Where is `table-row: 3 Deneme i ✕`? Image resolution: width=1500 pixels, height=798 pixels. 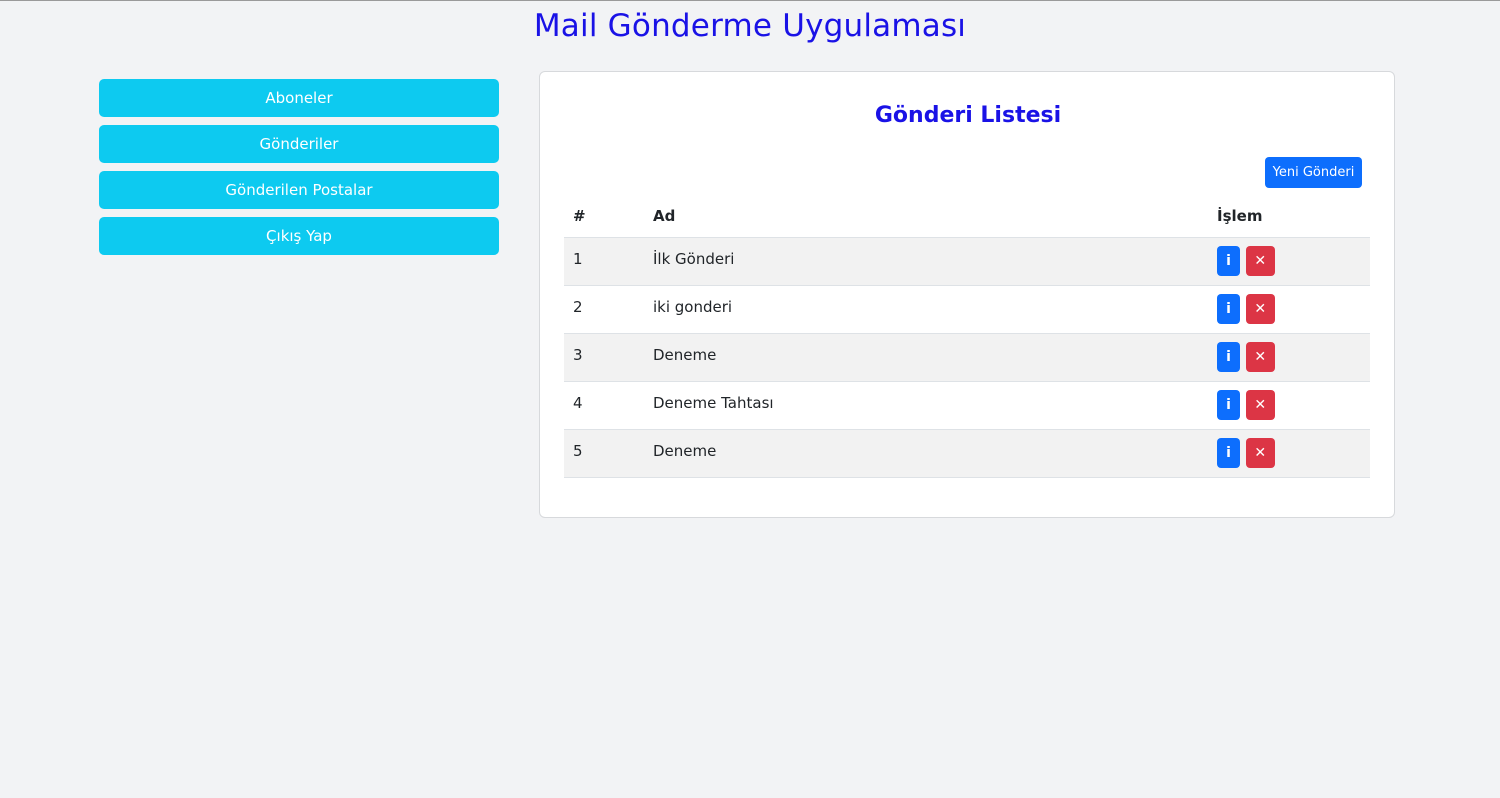 table-row: 3 Deneme i ✕ is located at coordinates (967, 357).